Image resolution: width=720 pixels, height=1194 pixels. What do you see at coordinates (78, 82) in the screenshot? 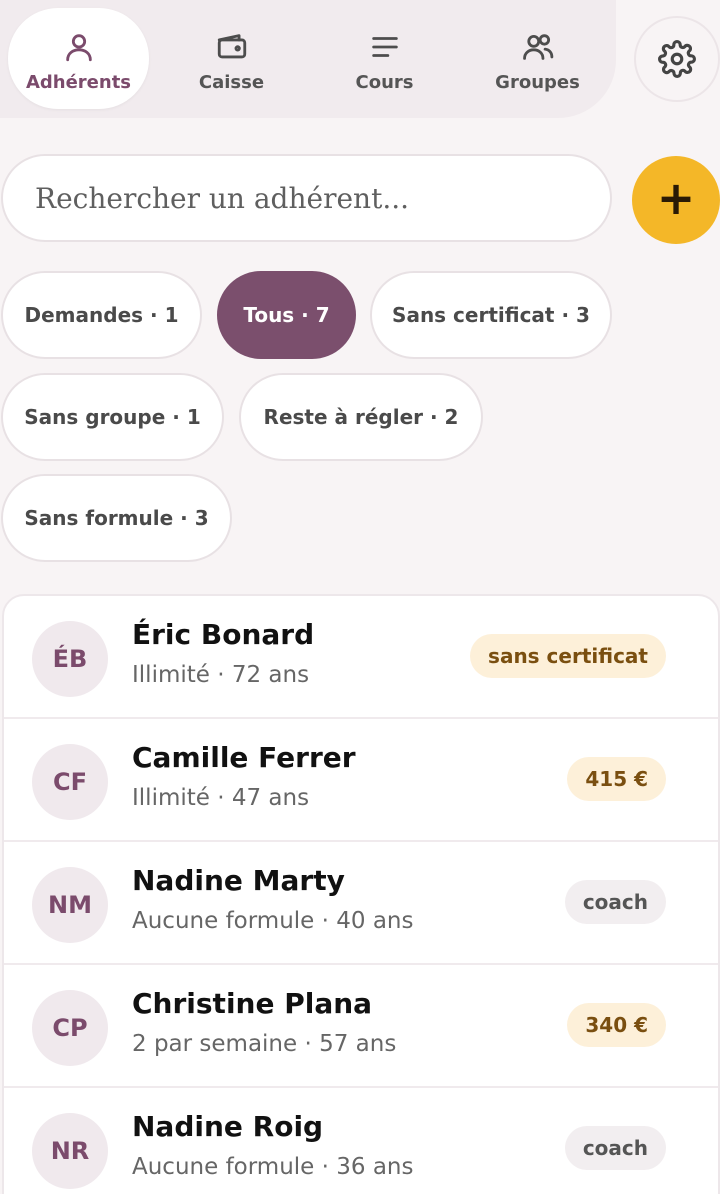
I see `nav-tab-label: Adhérents` at bounding box center [78, 82].